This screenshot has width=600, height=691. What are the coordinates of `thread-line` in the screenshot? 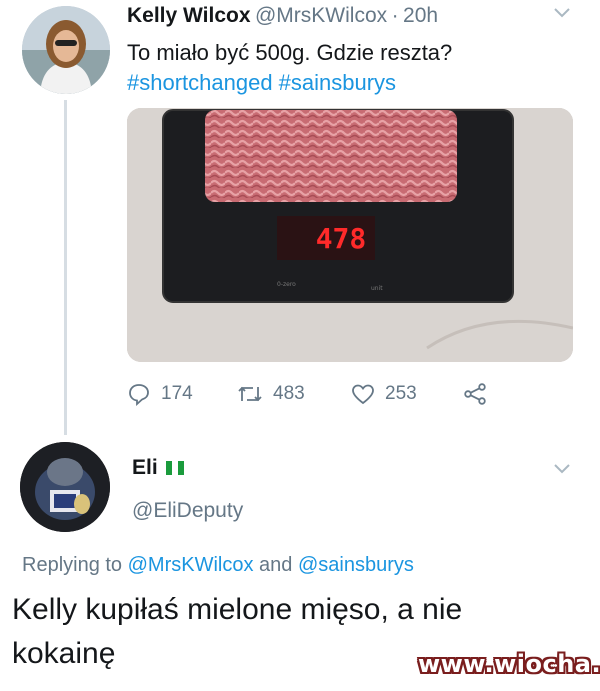 It's located at (65, 267).